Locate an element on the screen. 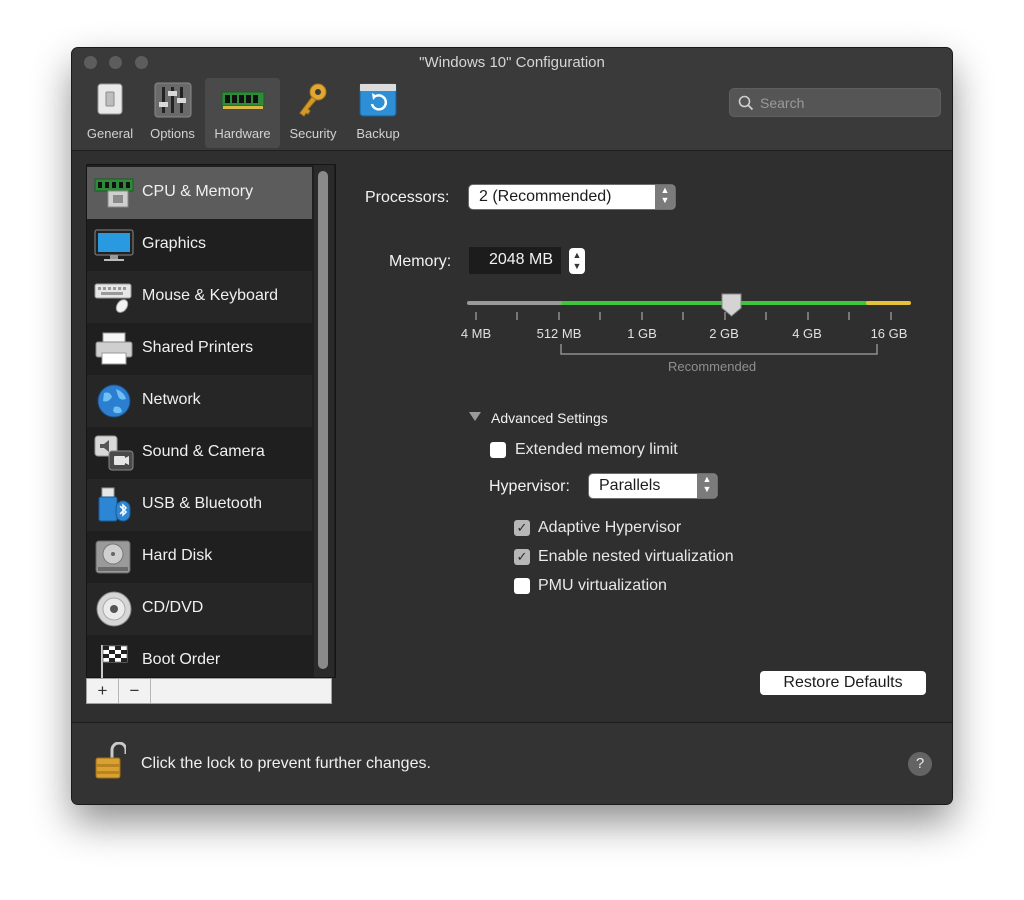 The image size is (1024, 900). sidebar-item-label: Network is located at coordinates (171, 399).